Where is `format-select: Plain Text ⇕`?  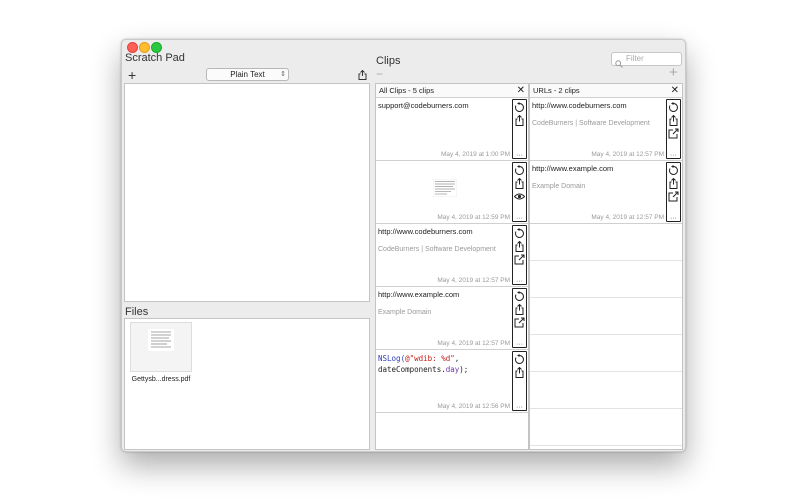 format-select: Plain Text ⇕ is located at coordinates (247, 74).